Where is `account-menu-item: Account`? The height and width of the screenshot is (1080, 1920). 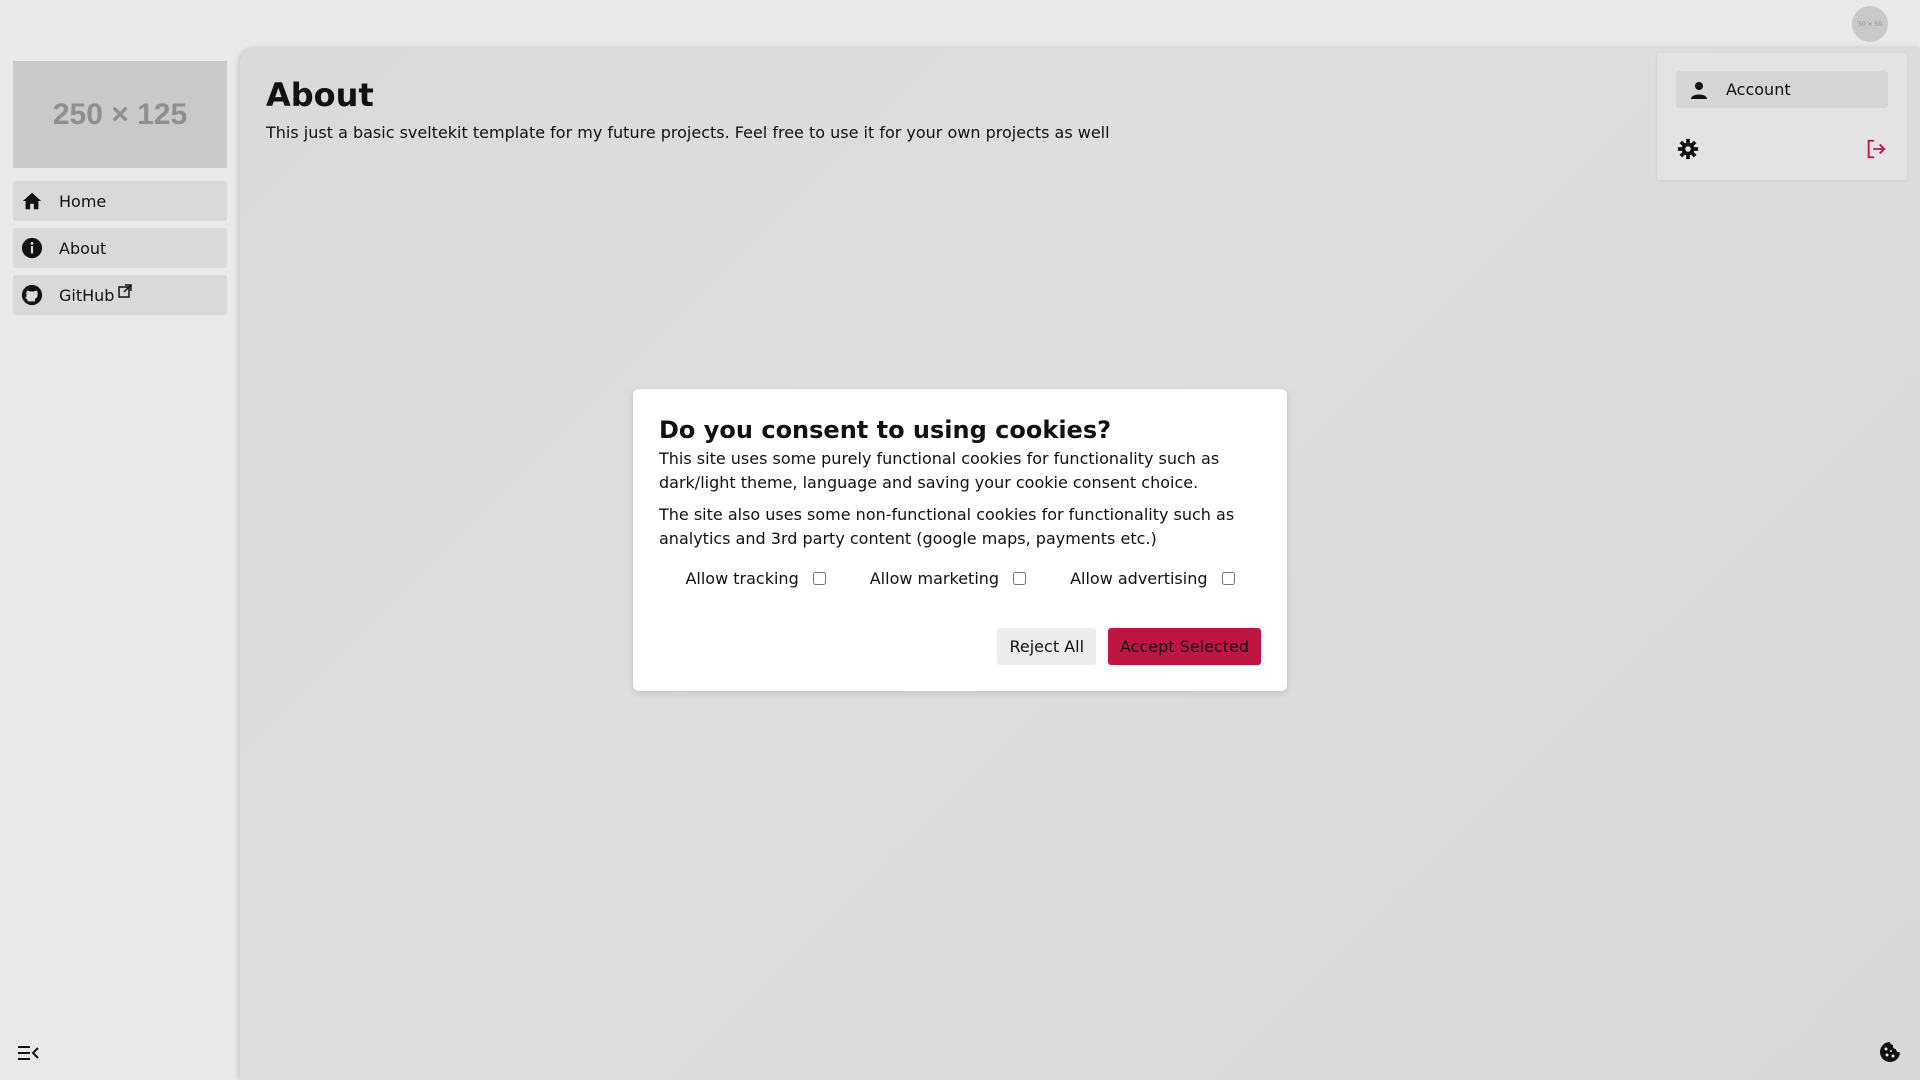
account-menu-item: Account is located at coordinates (1782, 89).